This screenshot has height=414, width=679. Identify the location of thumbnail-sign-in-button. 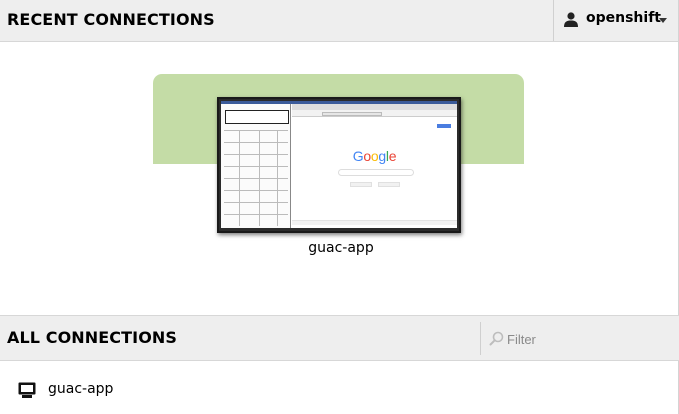
(444, 126).